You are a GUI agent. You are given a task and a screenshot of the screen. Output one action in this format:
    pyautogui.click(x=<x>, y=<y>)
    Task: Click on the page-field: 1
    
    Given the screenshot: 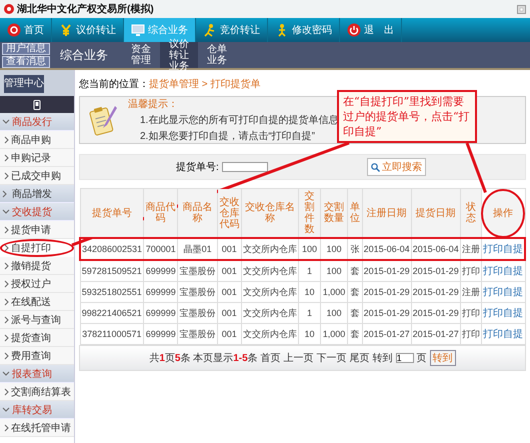 What is the action you would take?
    pyautogui.click(x=405, y=358)
    